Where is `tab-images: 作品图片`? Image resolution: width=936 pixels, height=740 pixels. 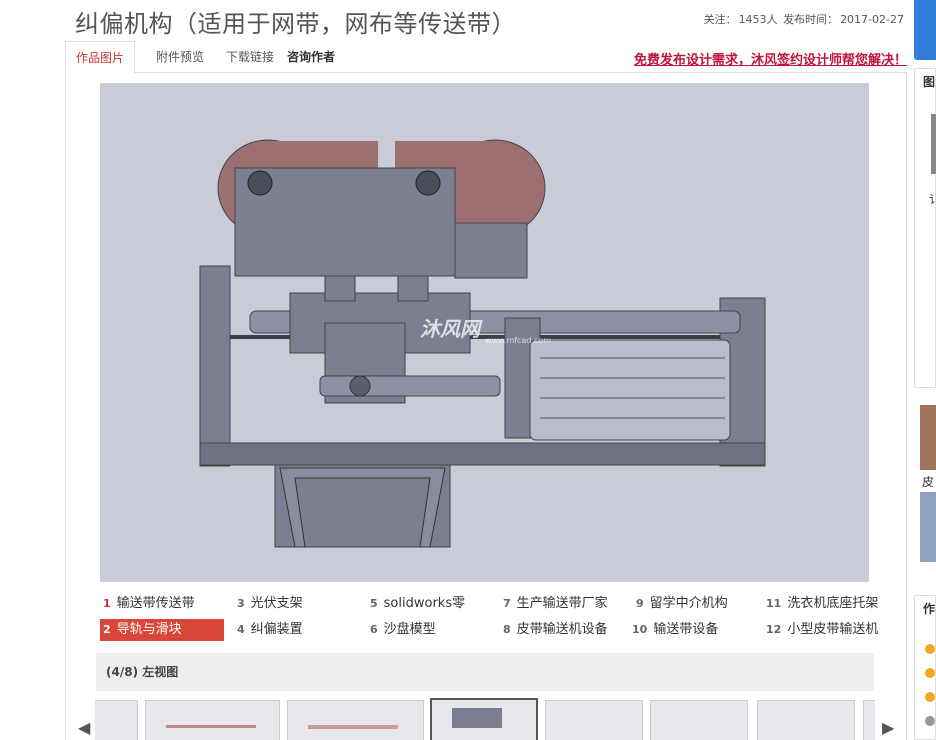 tab-images: 作品图片 is located at coordinates (100, 57).